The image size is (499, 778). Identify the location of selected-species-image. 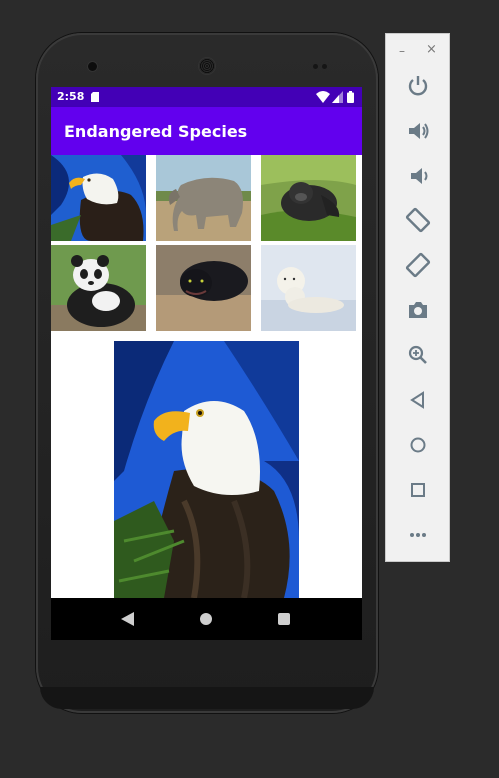
(206, 469).